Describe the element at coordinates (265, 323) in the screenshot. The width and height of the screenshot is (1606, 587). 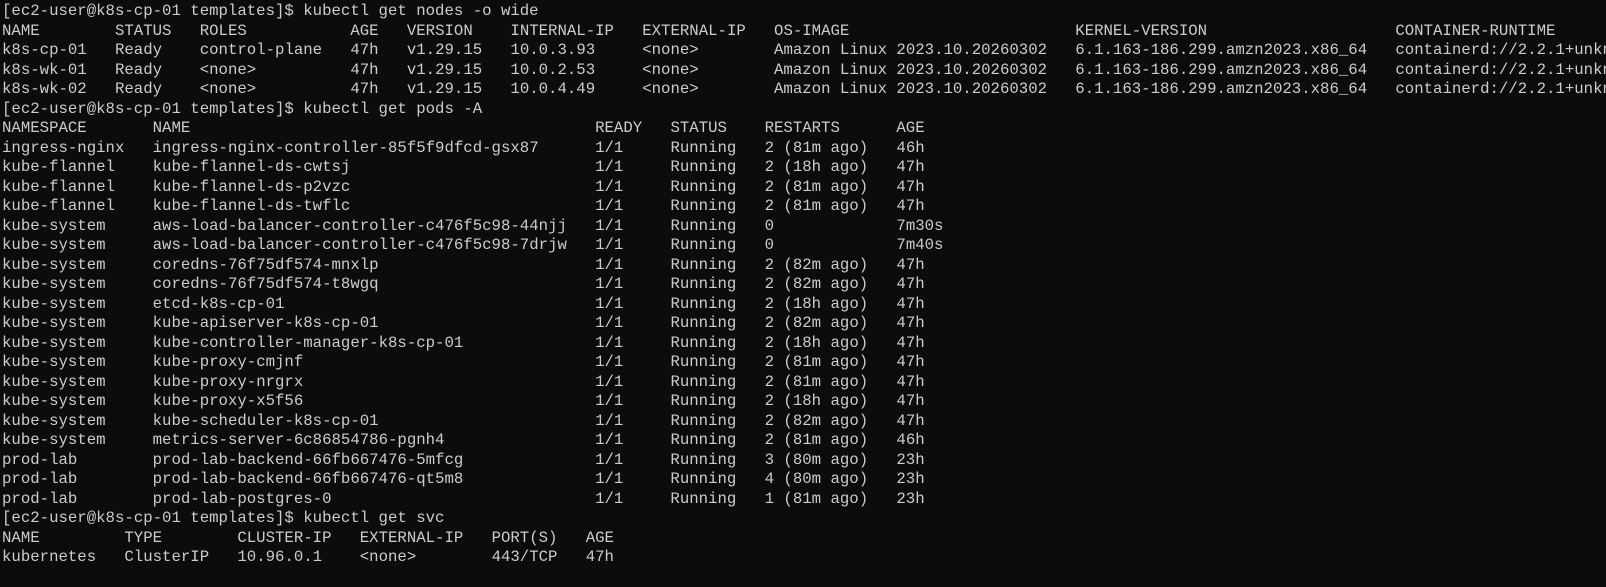
I see `pods-cell-name: kube-apiserver-k8s-cp-01` at that location.